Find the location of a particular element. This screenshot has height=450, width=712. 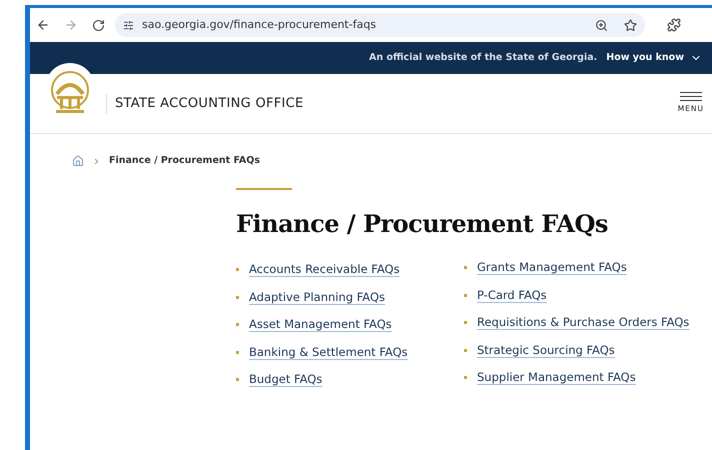

extensions-icon is located at coordinates (674, 25).